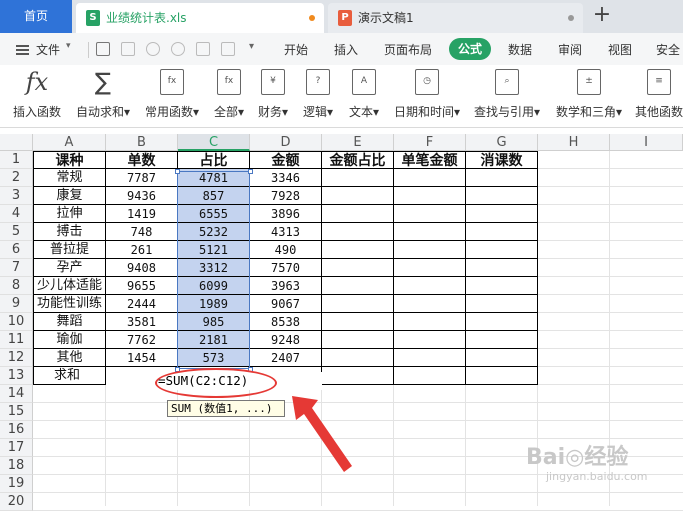 This screenshot has width=683, height=511. I want to click on column-header-f: F, so click(430, 142).